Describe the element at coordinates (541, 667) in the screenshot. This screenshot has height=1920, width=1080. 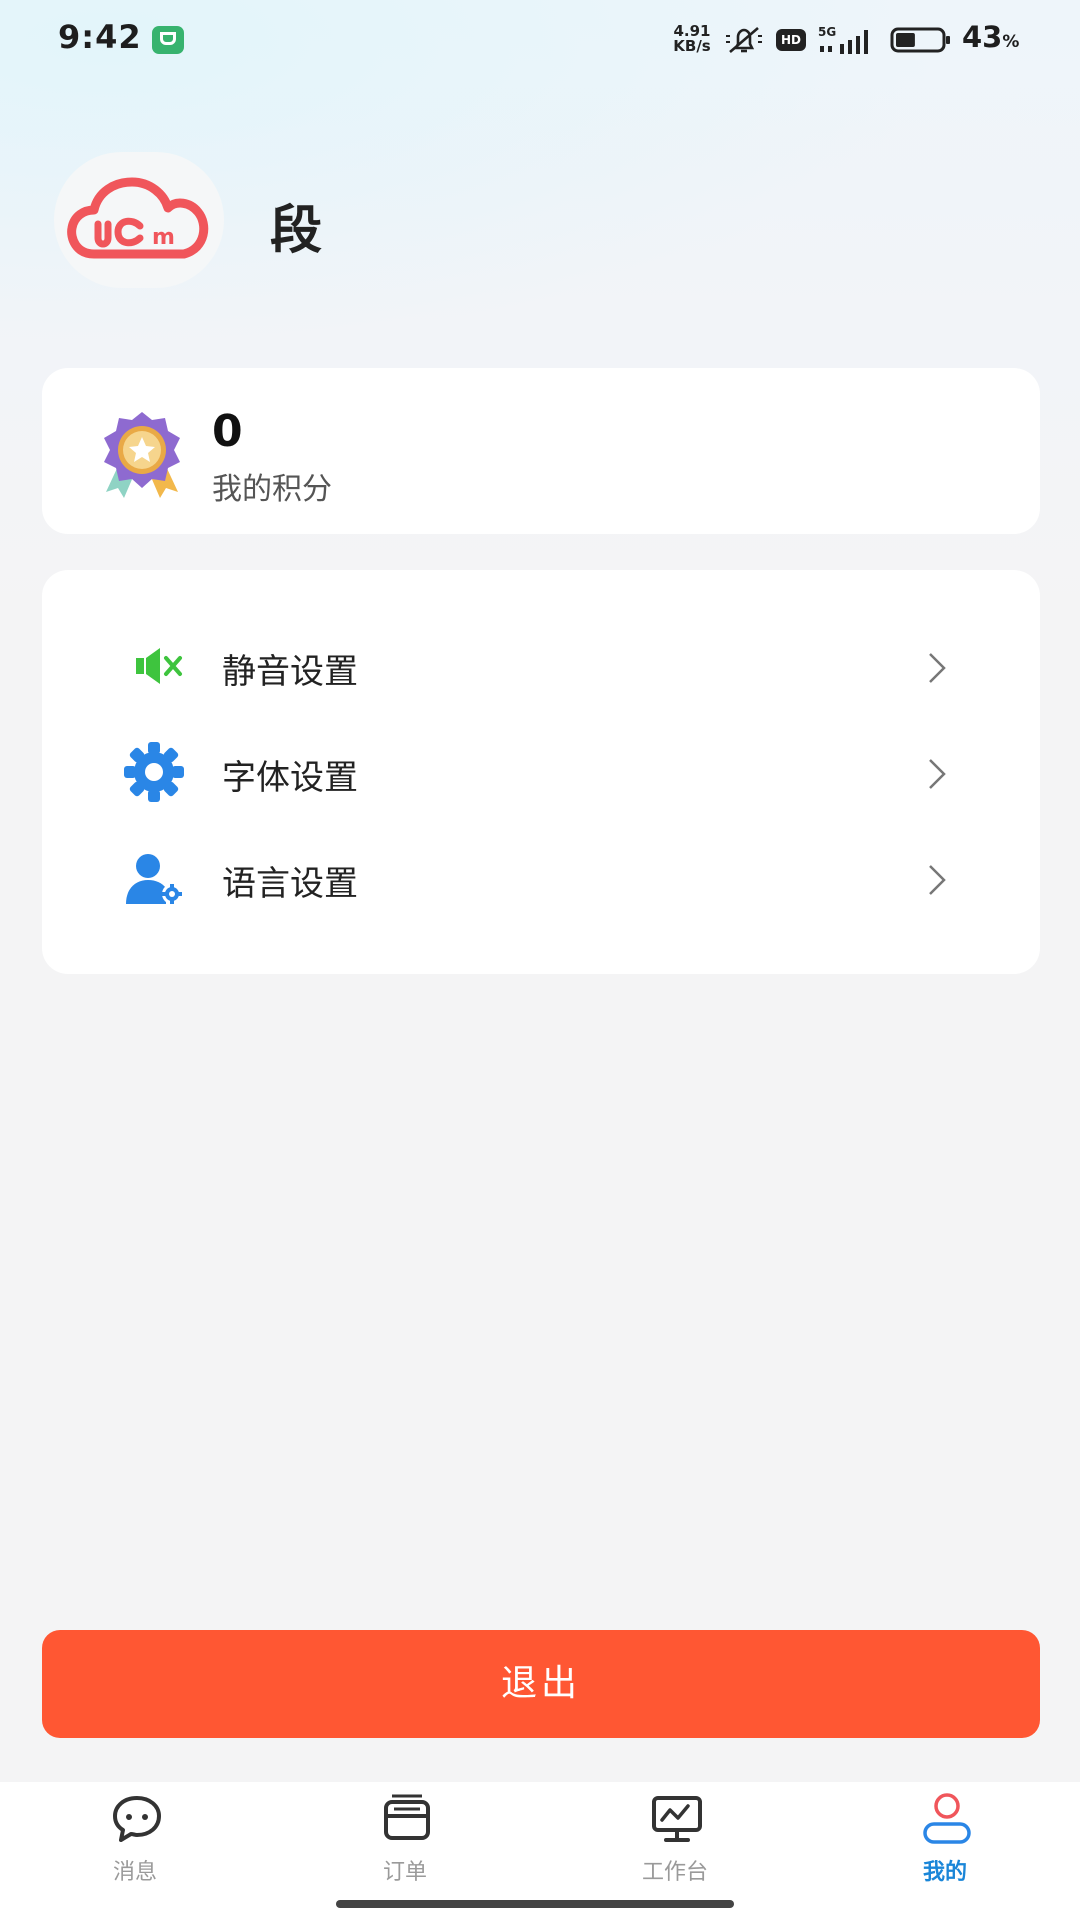
I see `menu-item-mute-settings: 静音设置` at that location.